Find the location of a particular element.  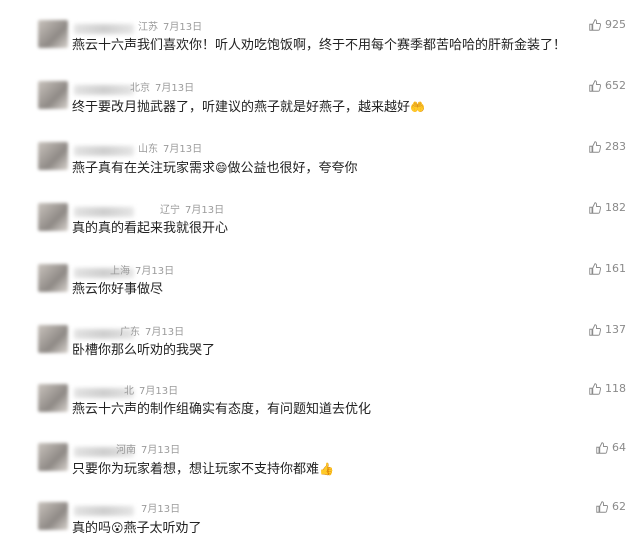

like-count: 62 is located at coordinates (619, 506).